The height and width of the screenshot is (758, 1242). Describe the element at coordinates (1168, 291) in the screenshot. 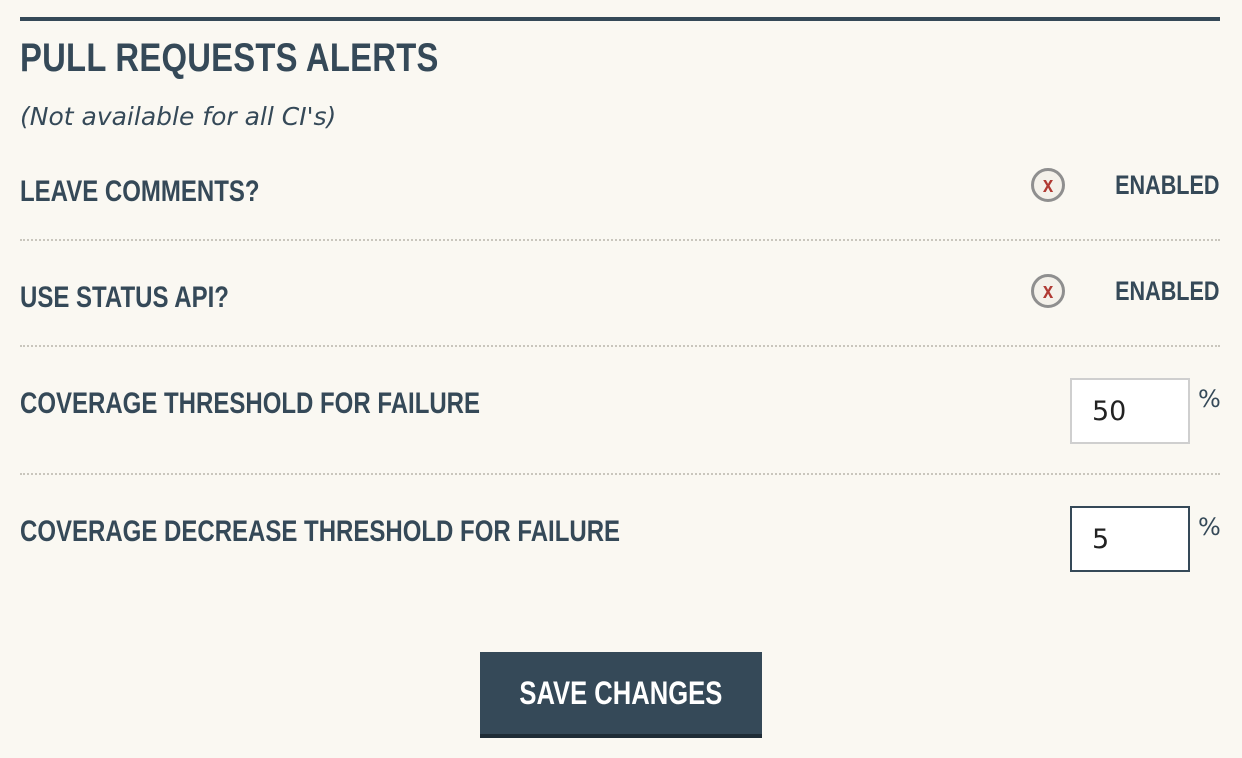

I see `use-status-api-toggle-label: ENABLED` at that location.